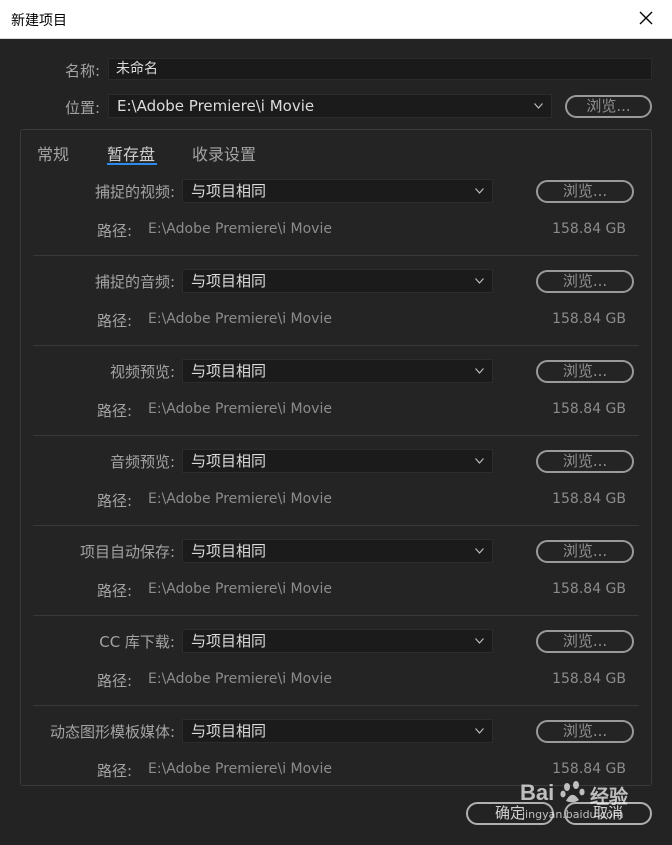 The width and height of the screenshot is (672, 845). What do you see at coordinates (82, 108) in the screenshot?
I see `location-label: 位置:` at bounding box center [82, 108].